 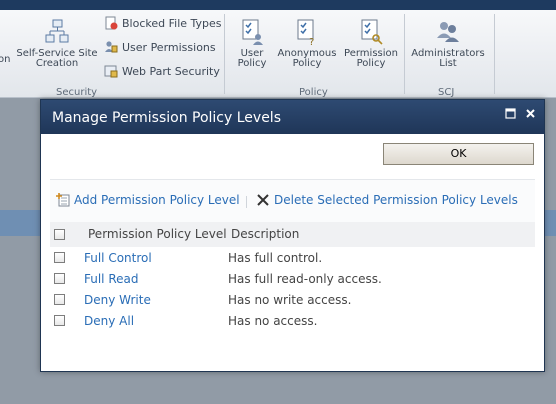 What do you see at coordinates (458, 154) in the screenshot?
I see `ok-button: OK` at bounding box center [458, 154].